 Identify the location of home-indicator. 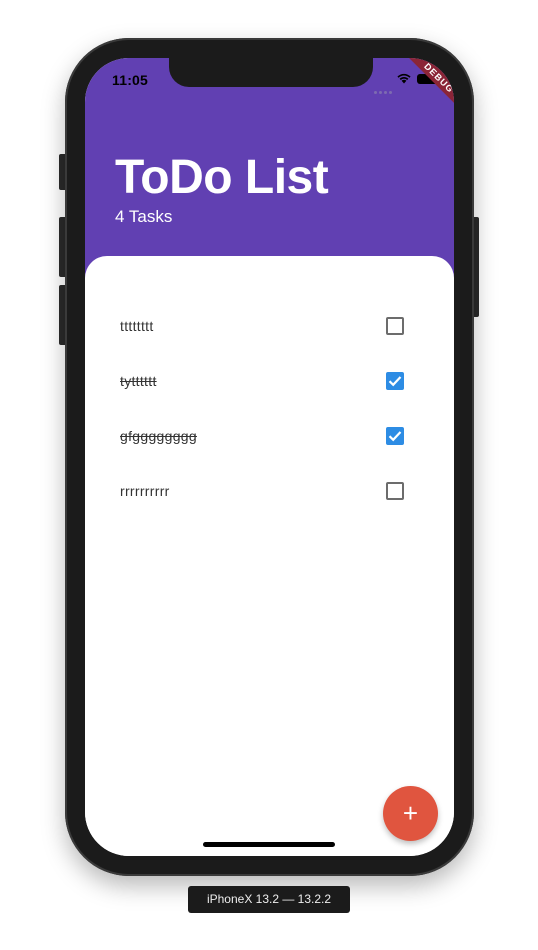
(269, 844).